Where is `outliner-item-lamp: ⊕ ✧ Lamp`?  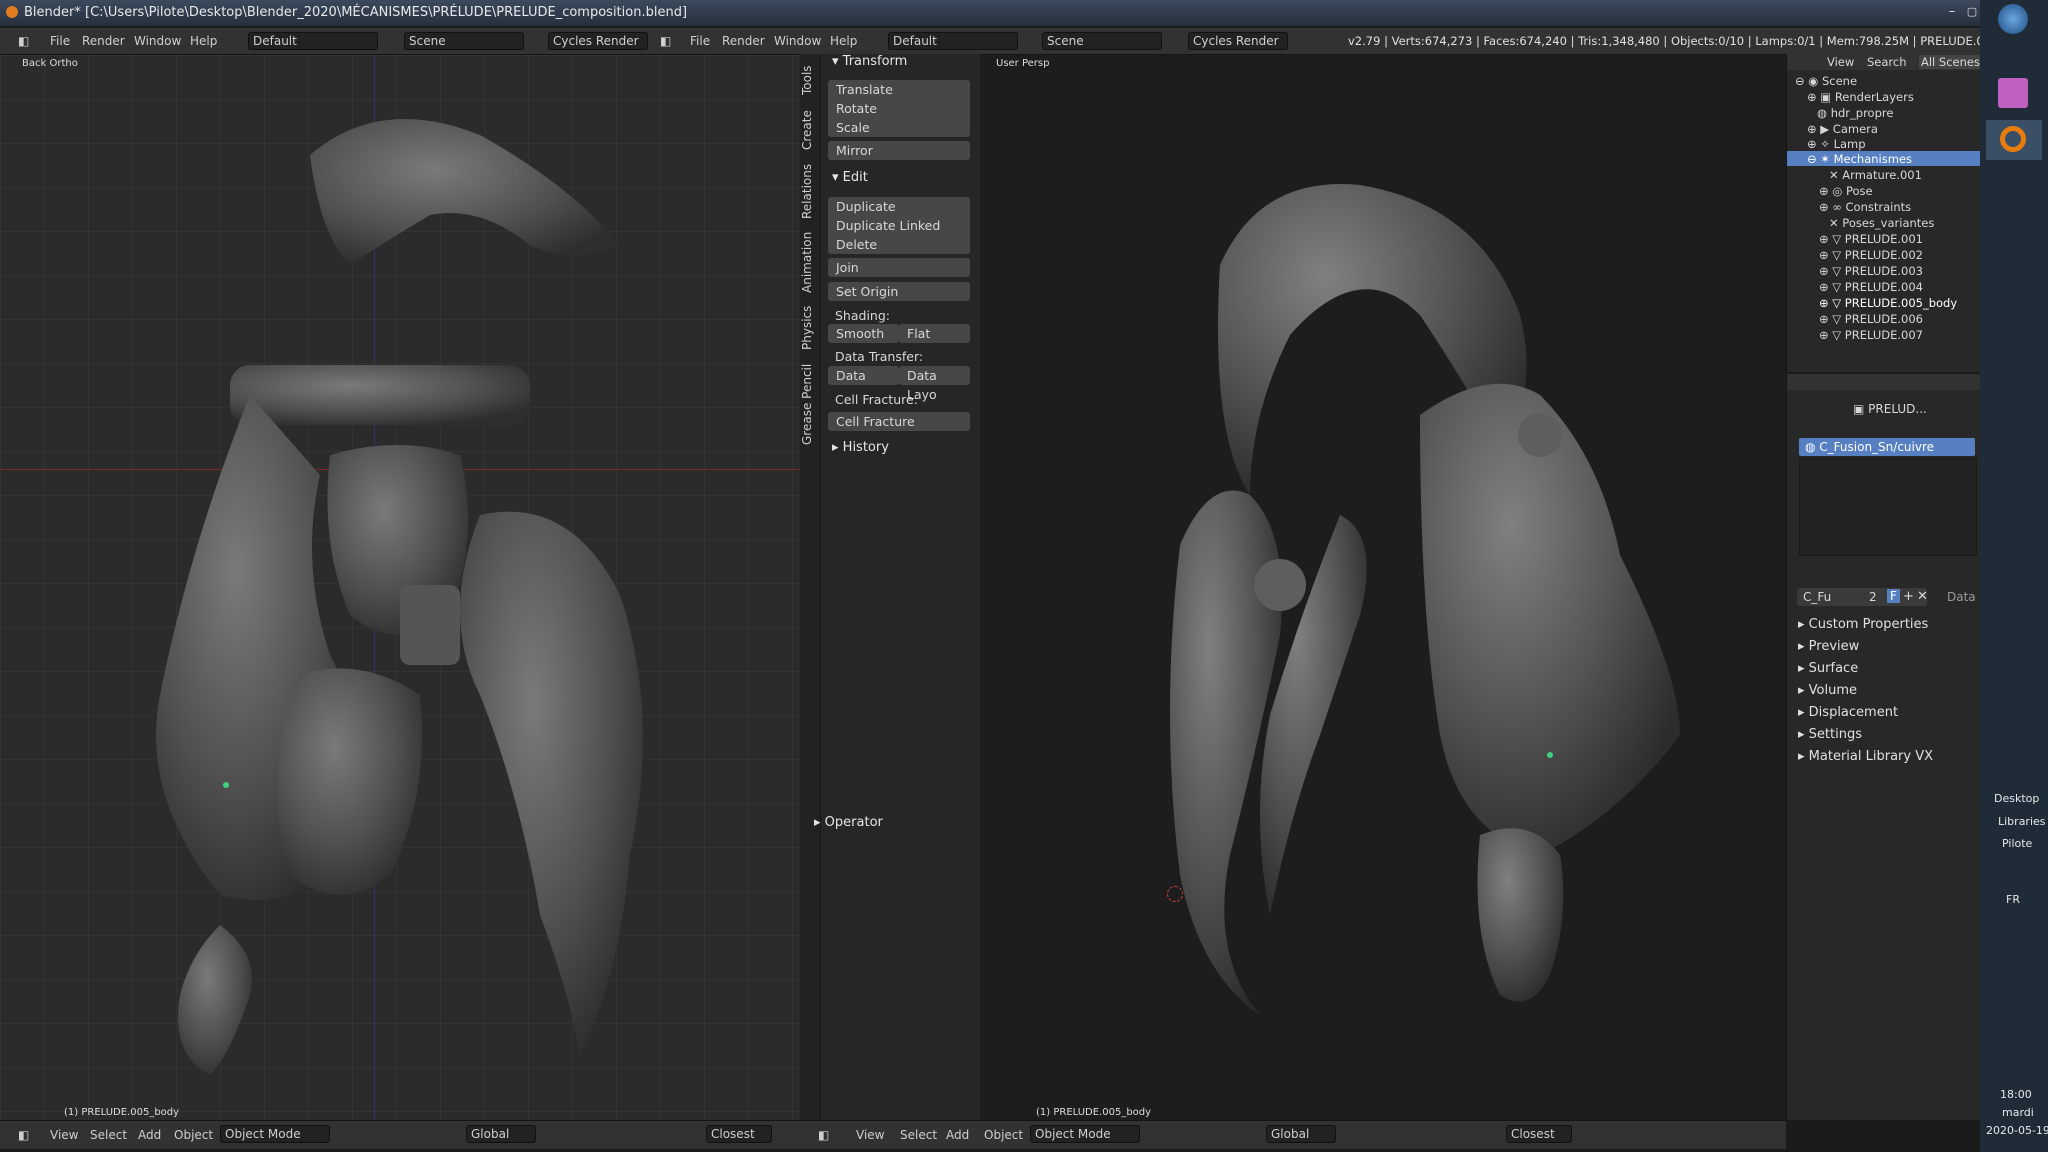
outliner-item-lamp: ⊕ ✧ Lamp is located at coordinates (1836, 144).